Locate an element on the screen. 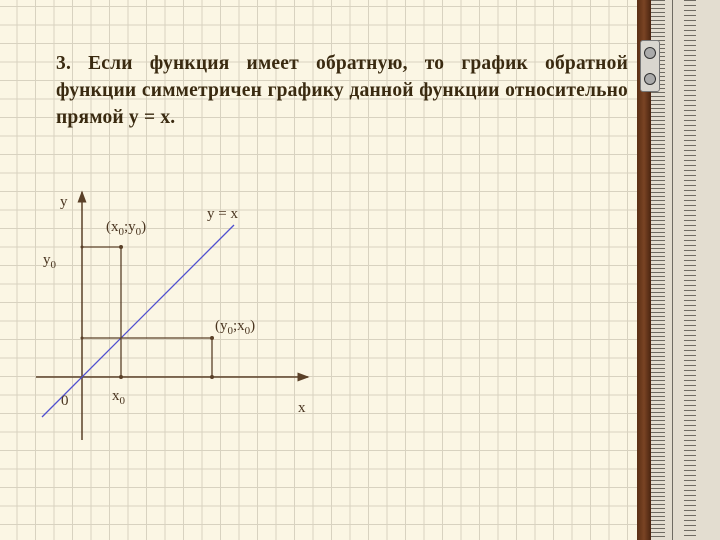 This screenshot has height=540, width=720. ruler-line is located at coordinates (672, 270).